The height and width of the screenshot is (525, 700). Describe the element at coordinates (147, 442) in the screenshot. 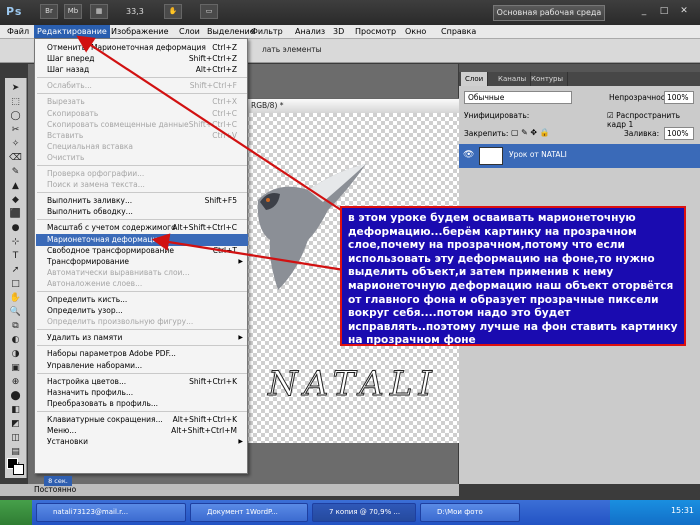

I see `edit-menu-item: Установки ▶` at that location.